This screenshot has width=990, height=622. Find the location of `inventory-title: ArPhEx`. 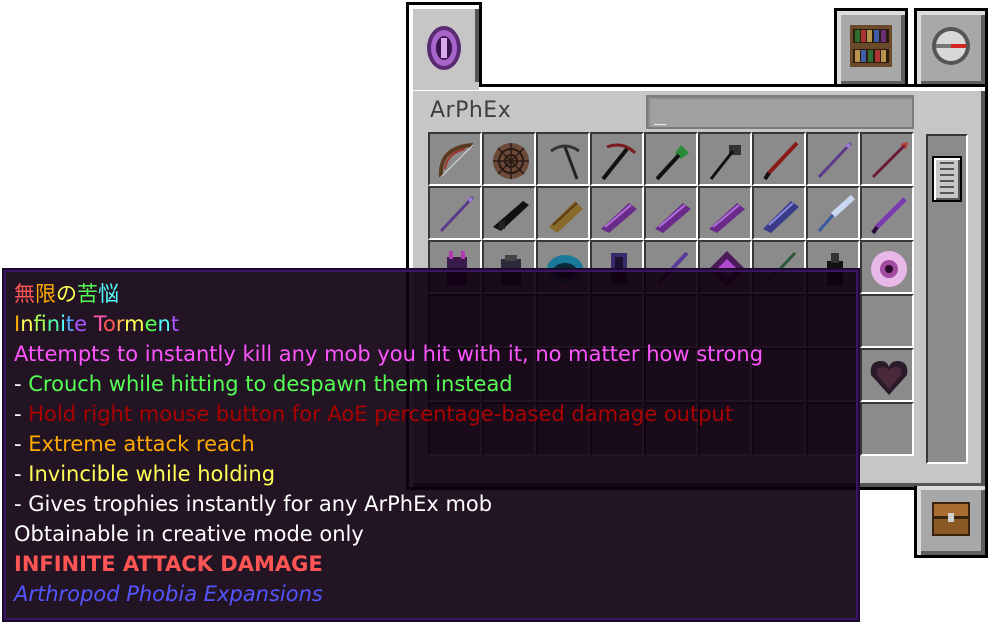

inventory-title: ArPhEx is located at coordinates (471, 110).